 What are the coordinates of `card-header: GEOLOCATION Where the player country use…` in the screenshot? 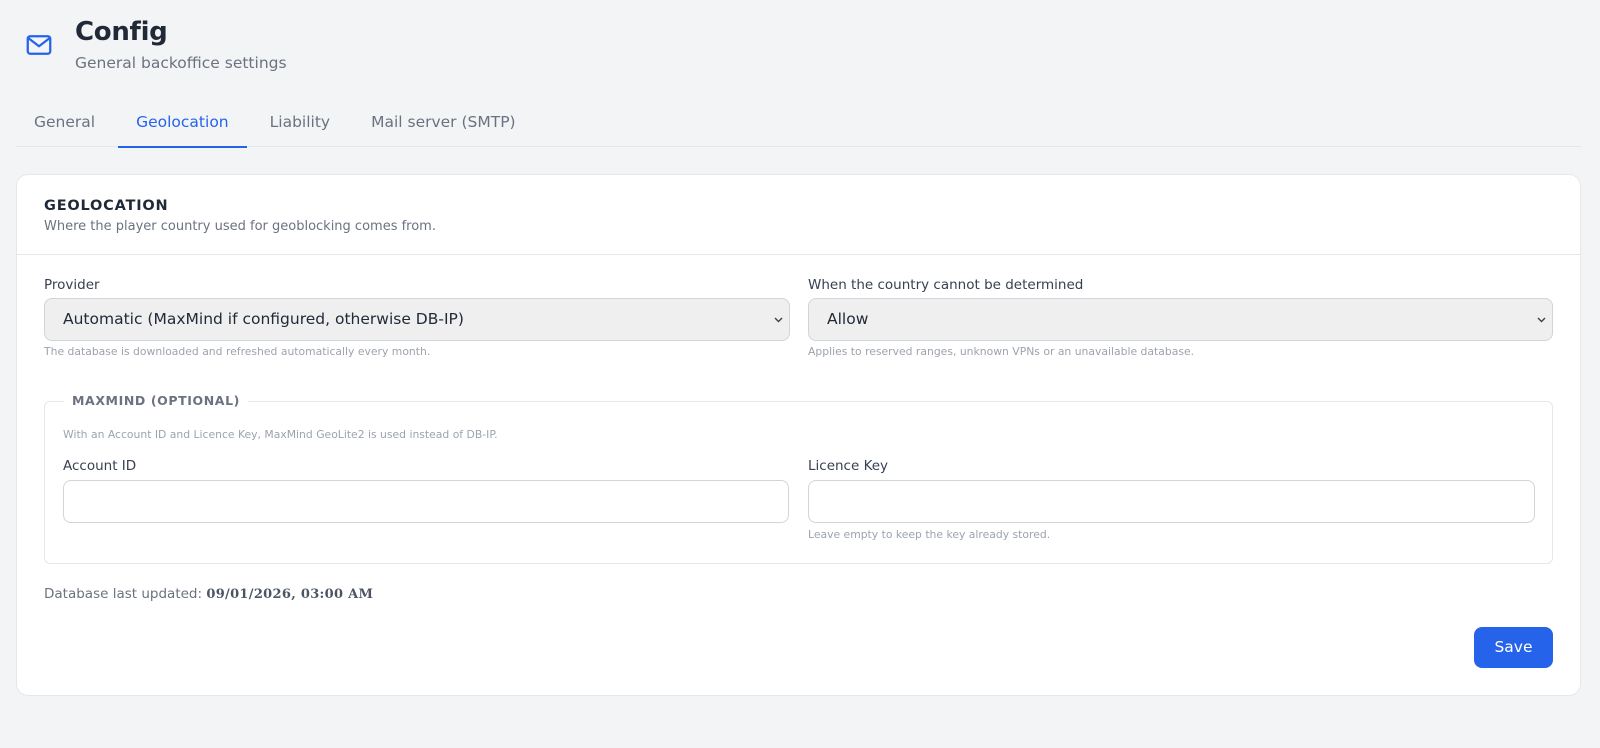 It's located at (798, 215).